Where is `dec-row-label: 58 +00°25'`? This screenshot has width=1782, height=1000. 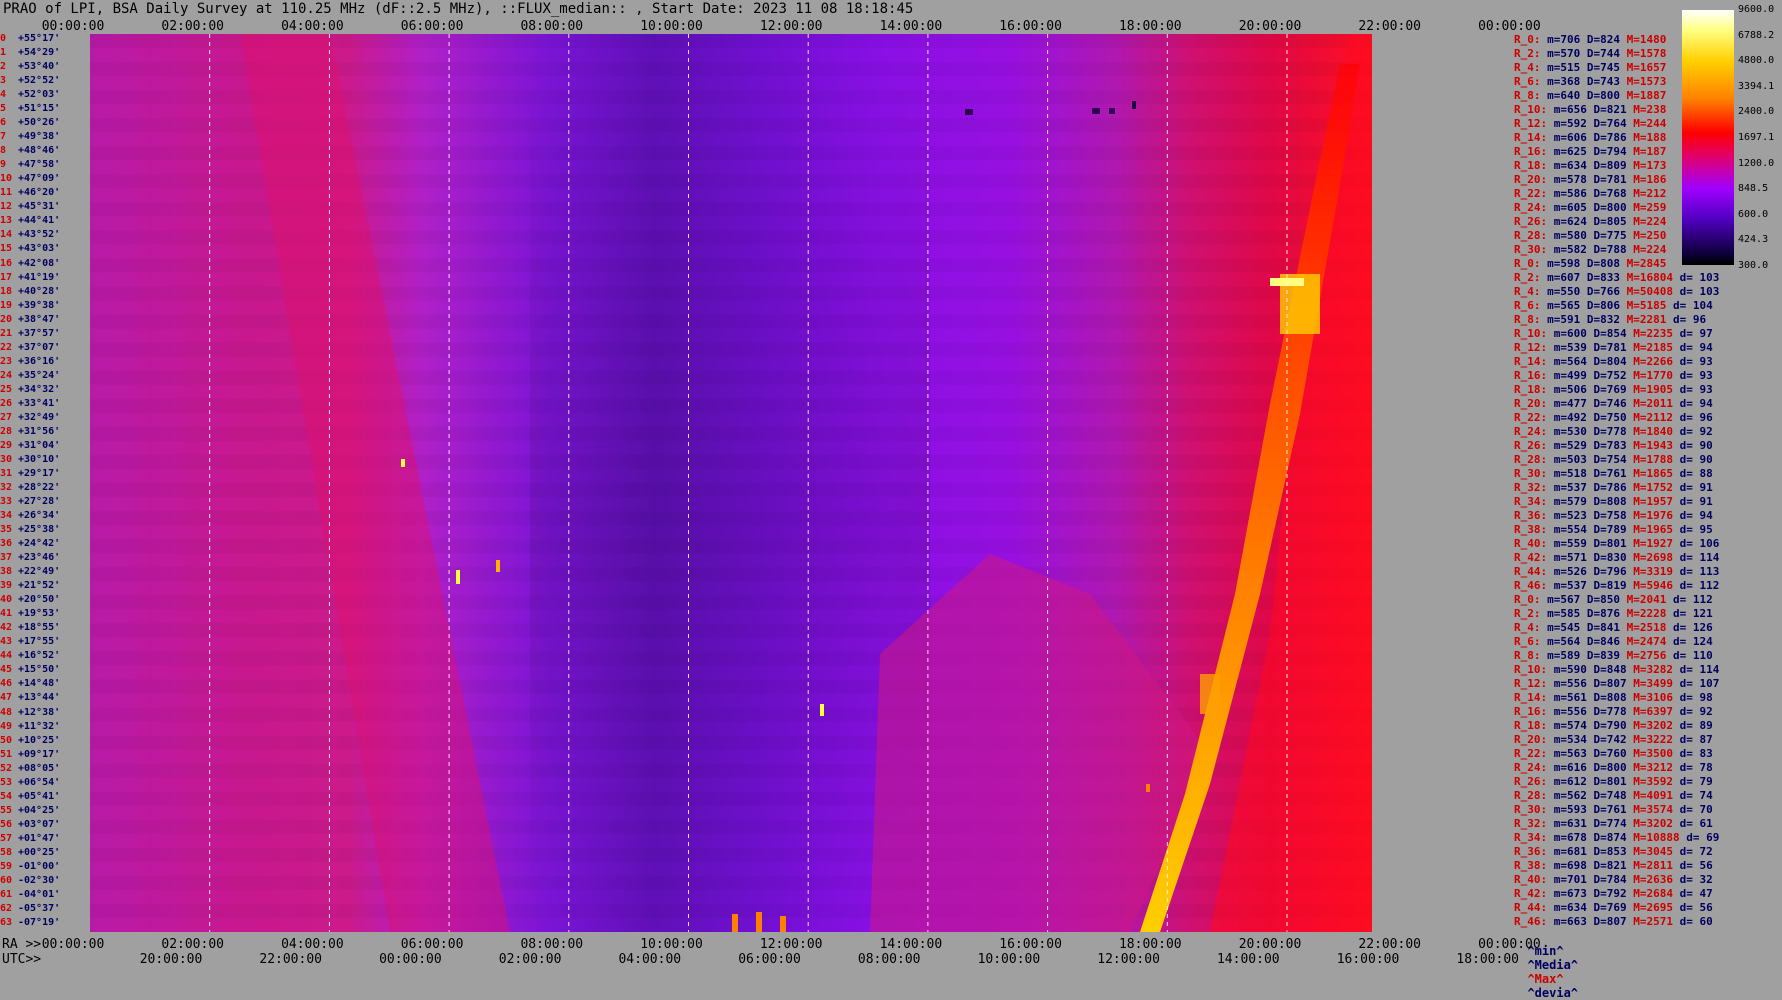
dec-row-label: 58 +00°25' is located at coordinates (30, 852).